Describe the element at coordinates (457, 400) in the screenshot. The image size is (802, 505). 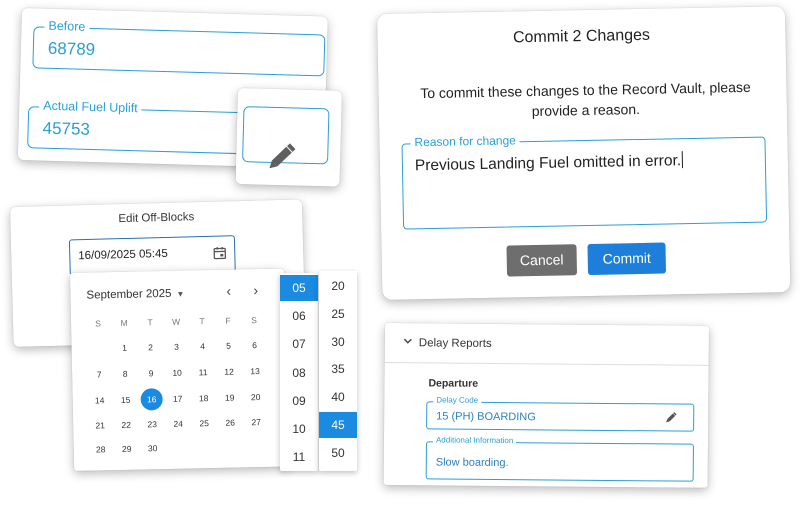
I see `delay-code-label: Delay Code` at that location.